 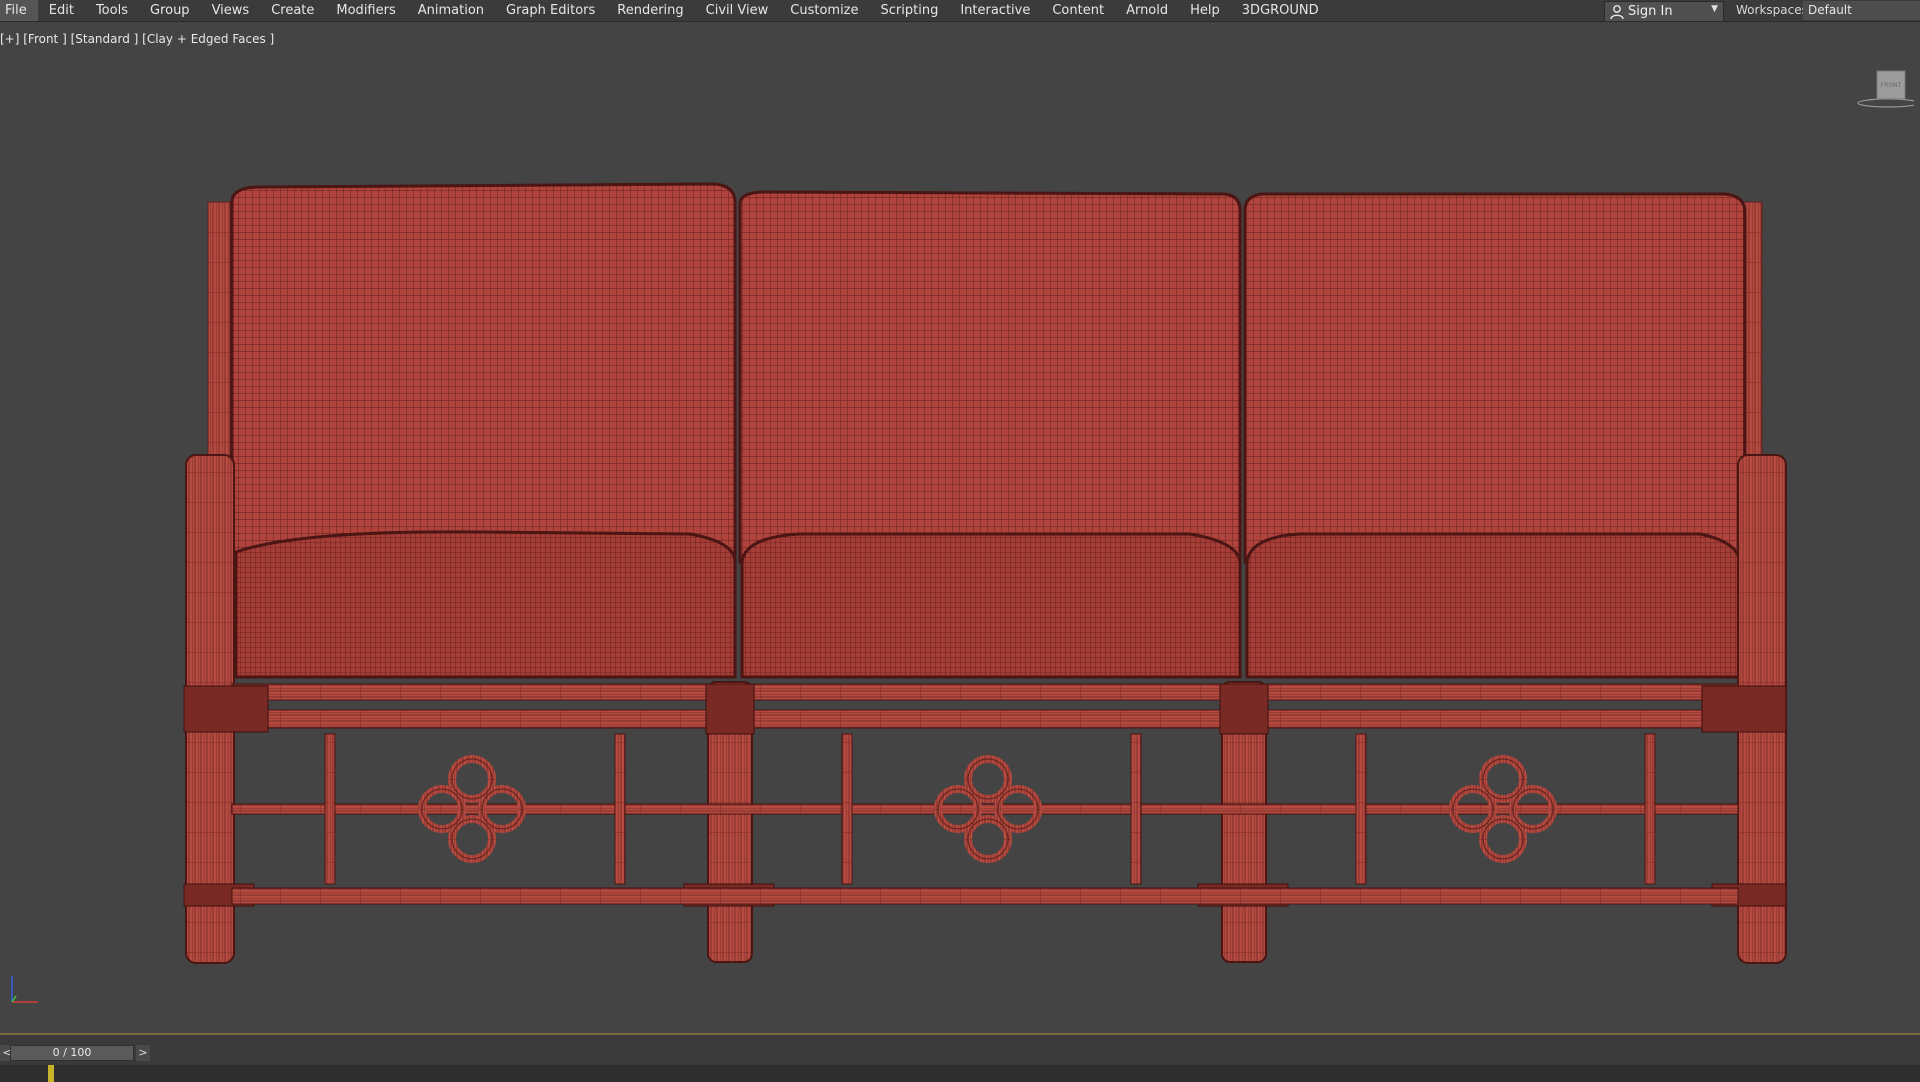 I want to click on current-frame-marker, so click(x=51, y=1073).